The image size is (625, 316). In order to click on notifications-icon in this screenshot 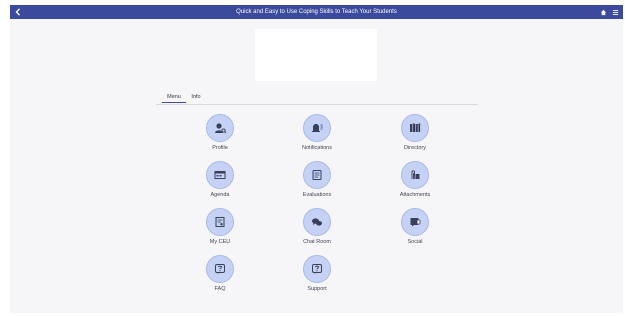, I will do `click(317, 128)`.